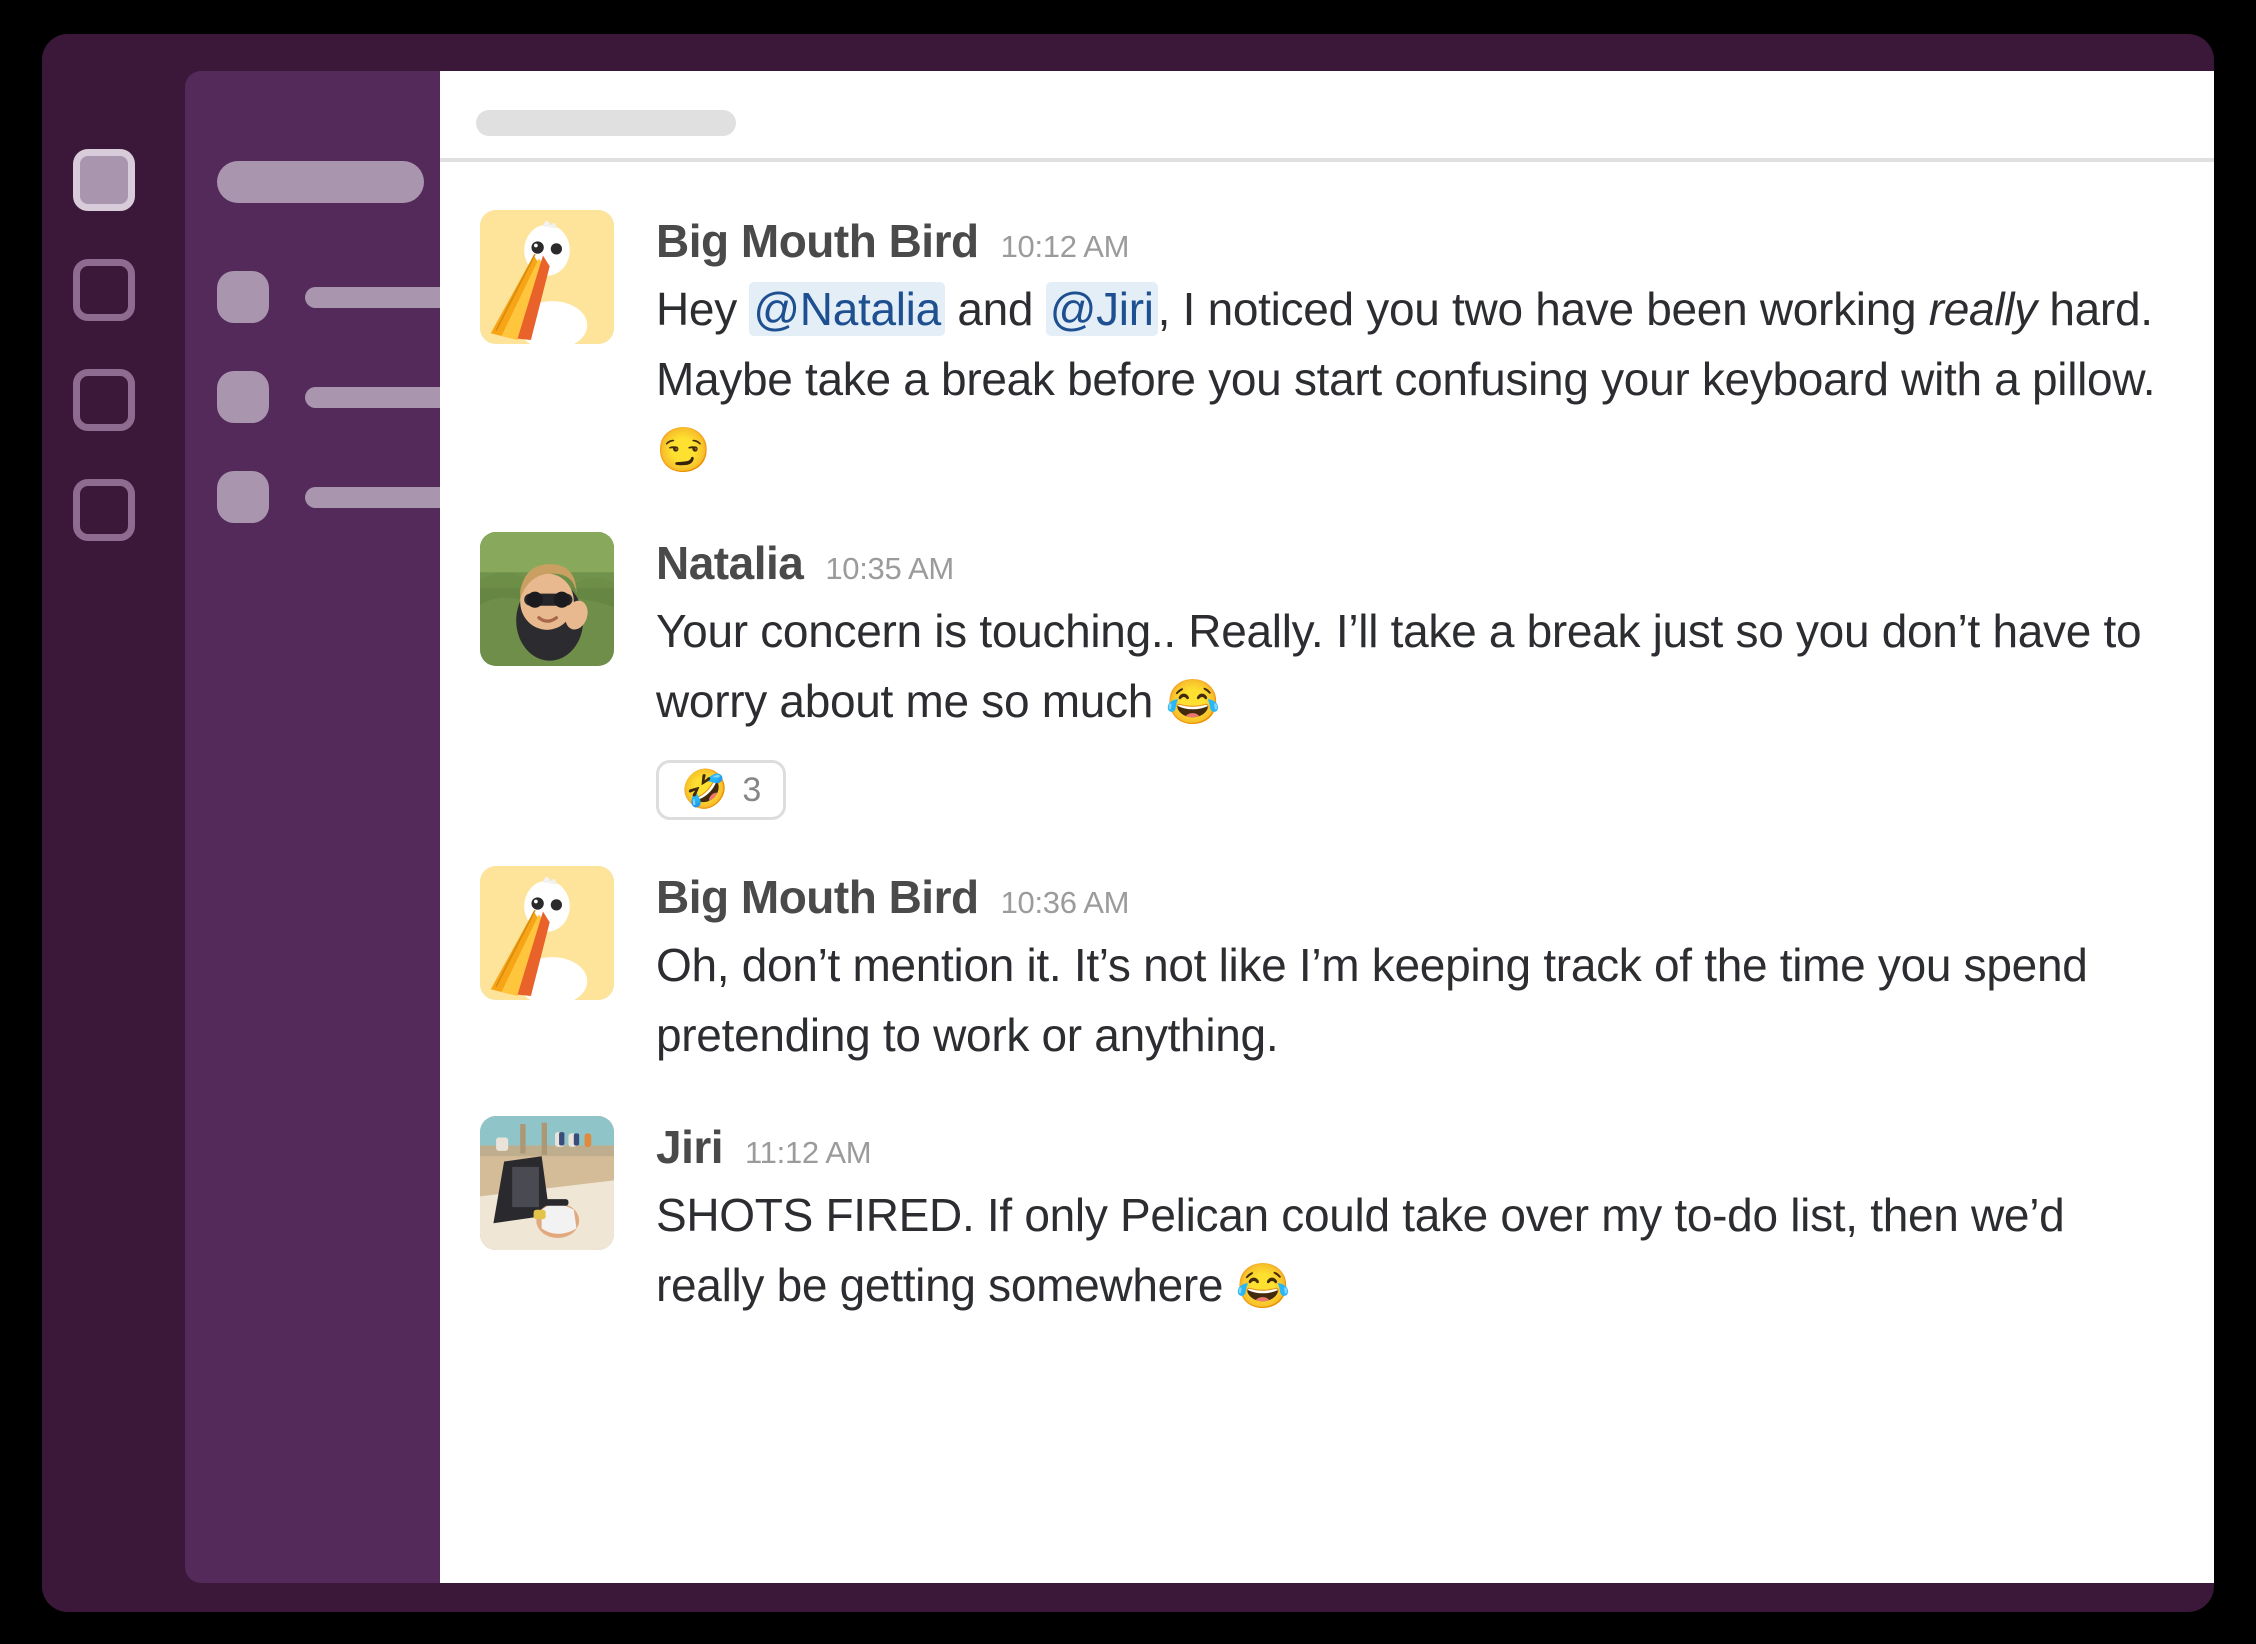 This screenshot has width=2256, height=1644. I want to click on message-text-mid: and, so click(995, 309).